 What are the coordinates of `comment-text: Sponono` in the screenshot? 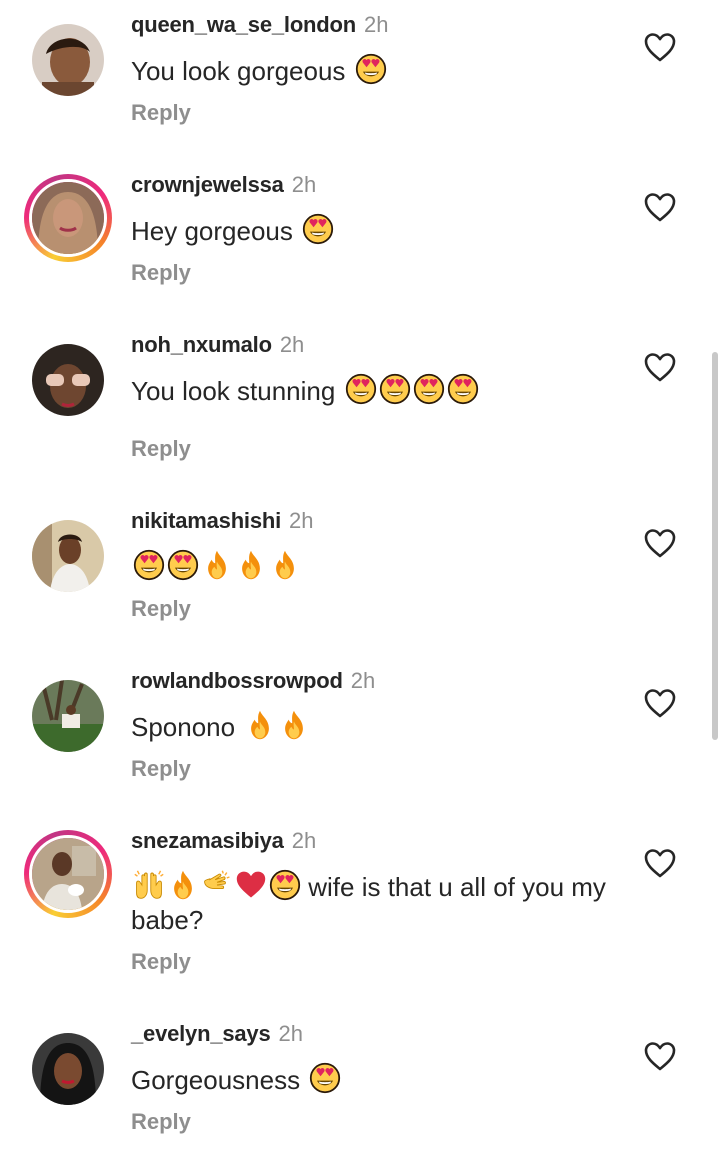 It's located at (381, 726).